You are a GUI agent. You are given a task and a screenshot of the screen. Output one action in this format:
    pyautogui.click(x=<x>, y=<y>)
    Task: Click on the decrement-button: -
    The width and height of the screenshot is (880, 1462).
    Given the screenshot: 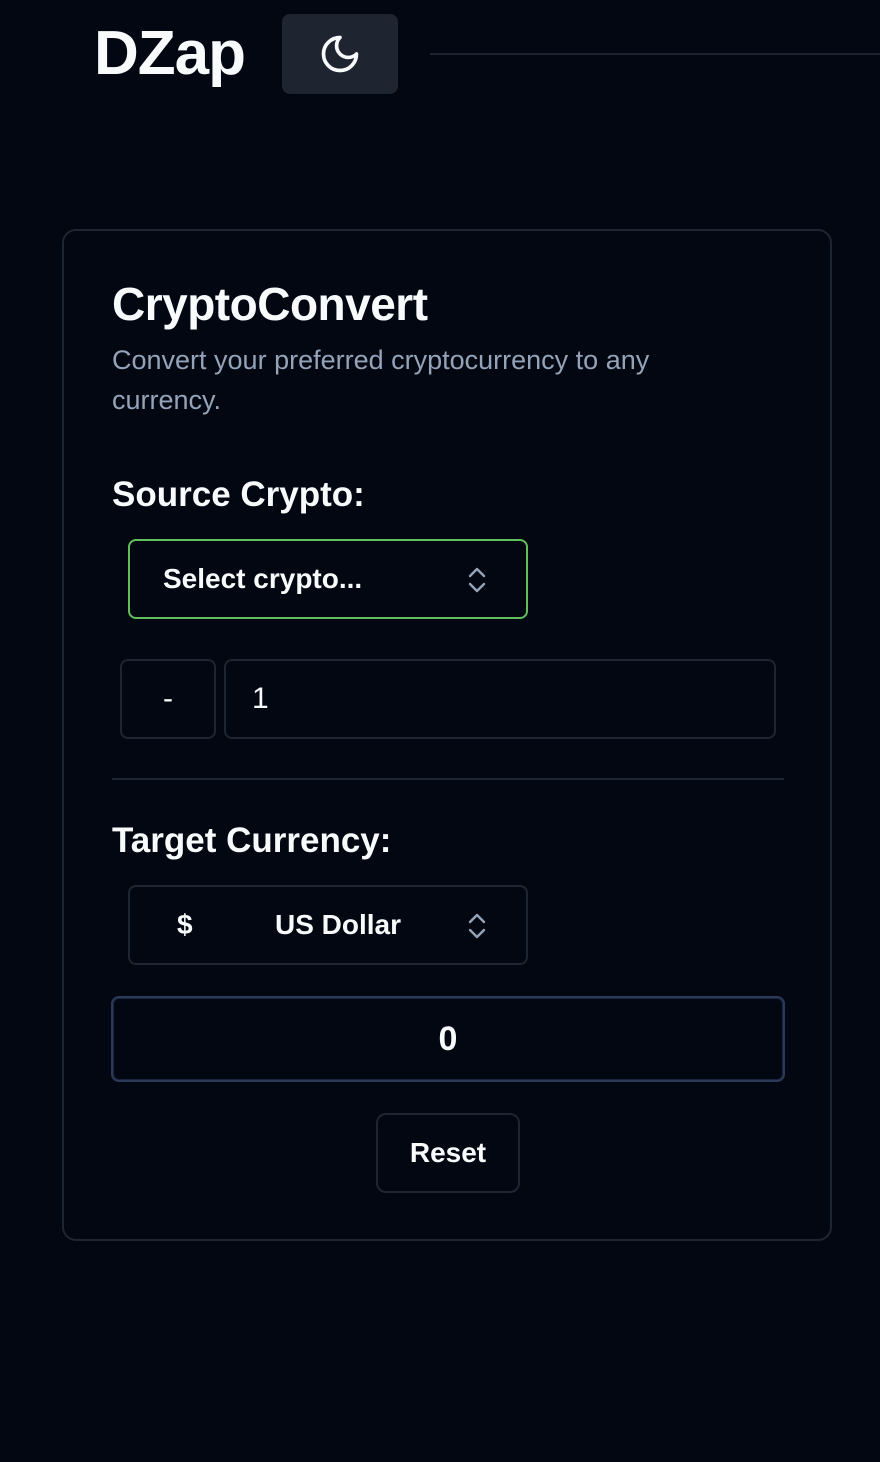 What is the action you would take?
    pyautogui.click(x=168, y=699)
    